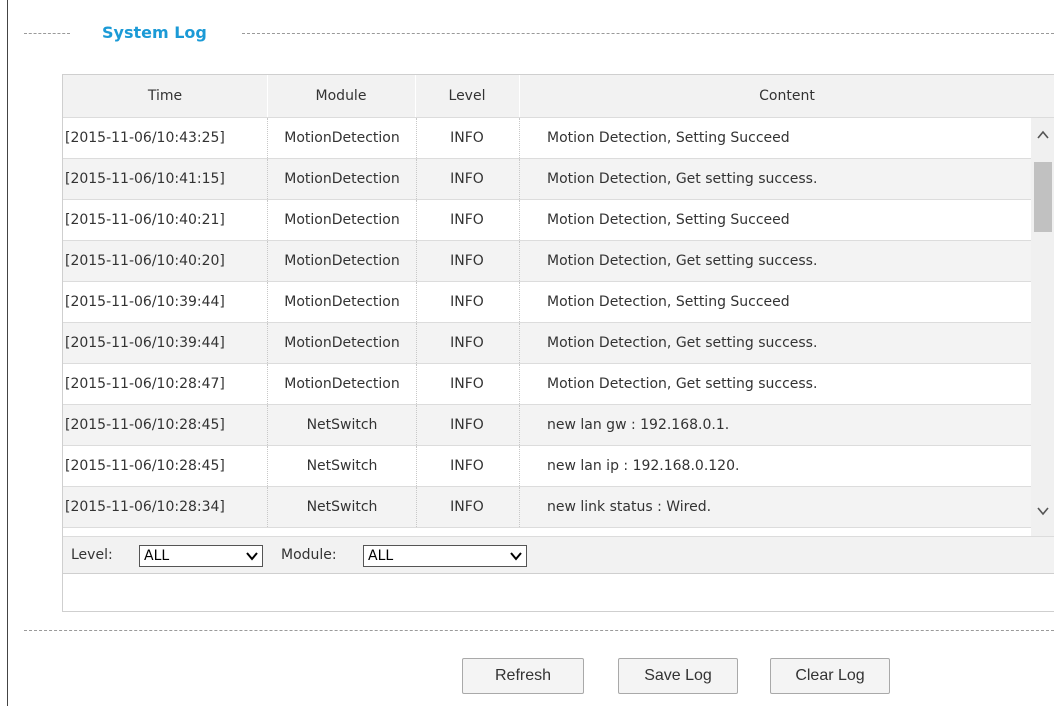 The width and height of the screenshot is (1054, 706). I want to click on refresh-button: Refresh, so click(523, 676).